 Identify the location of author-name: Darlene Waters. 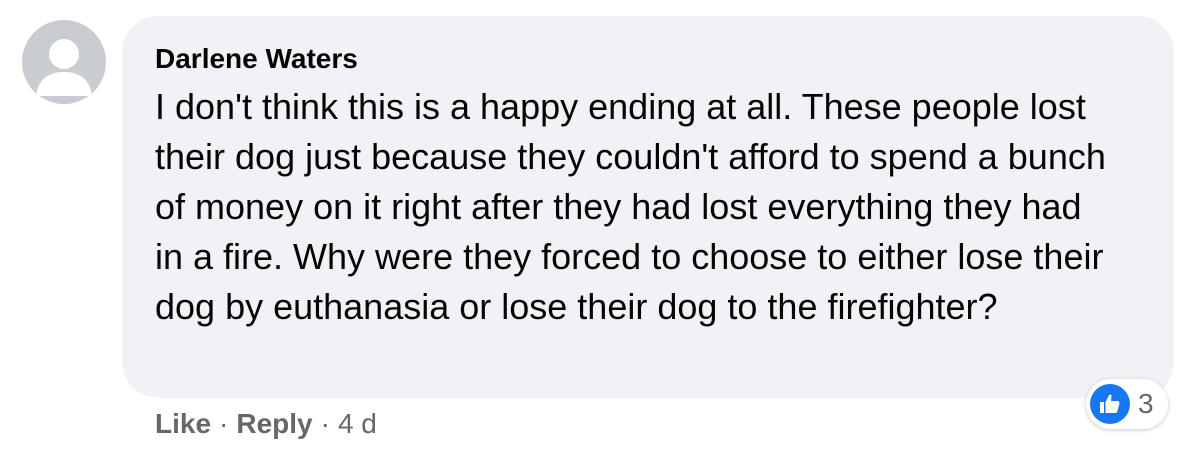
(649, 59).